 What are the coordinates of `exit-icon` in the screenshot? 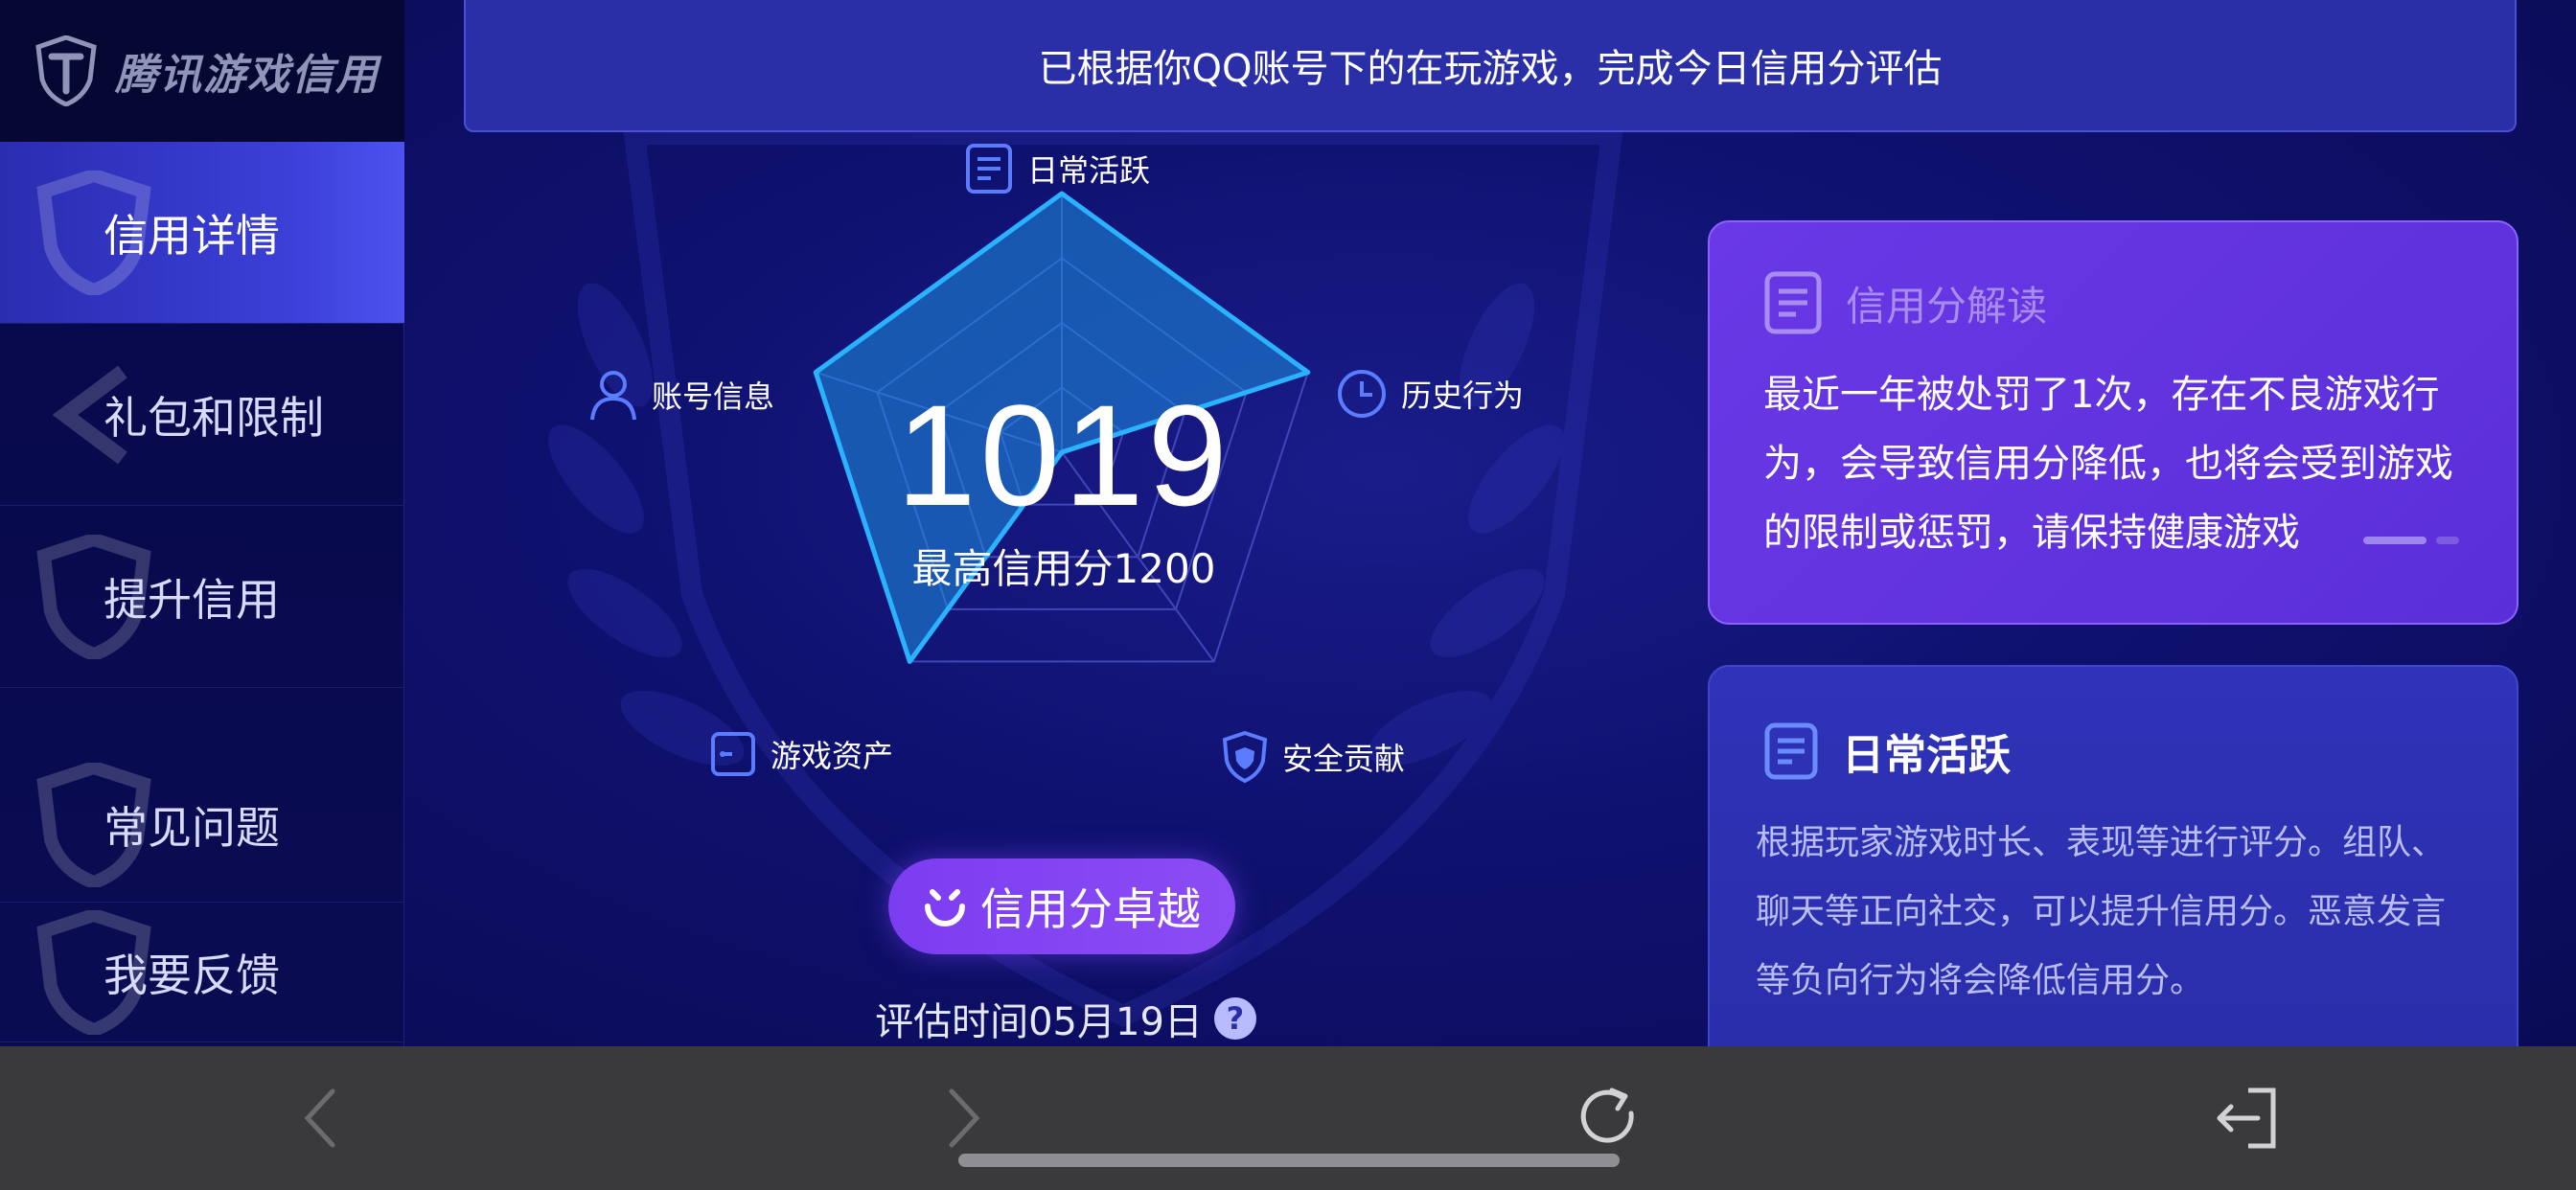 It's located at (2246, 1118).